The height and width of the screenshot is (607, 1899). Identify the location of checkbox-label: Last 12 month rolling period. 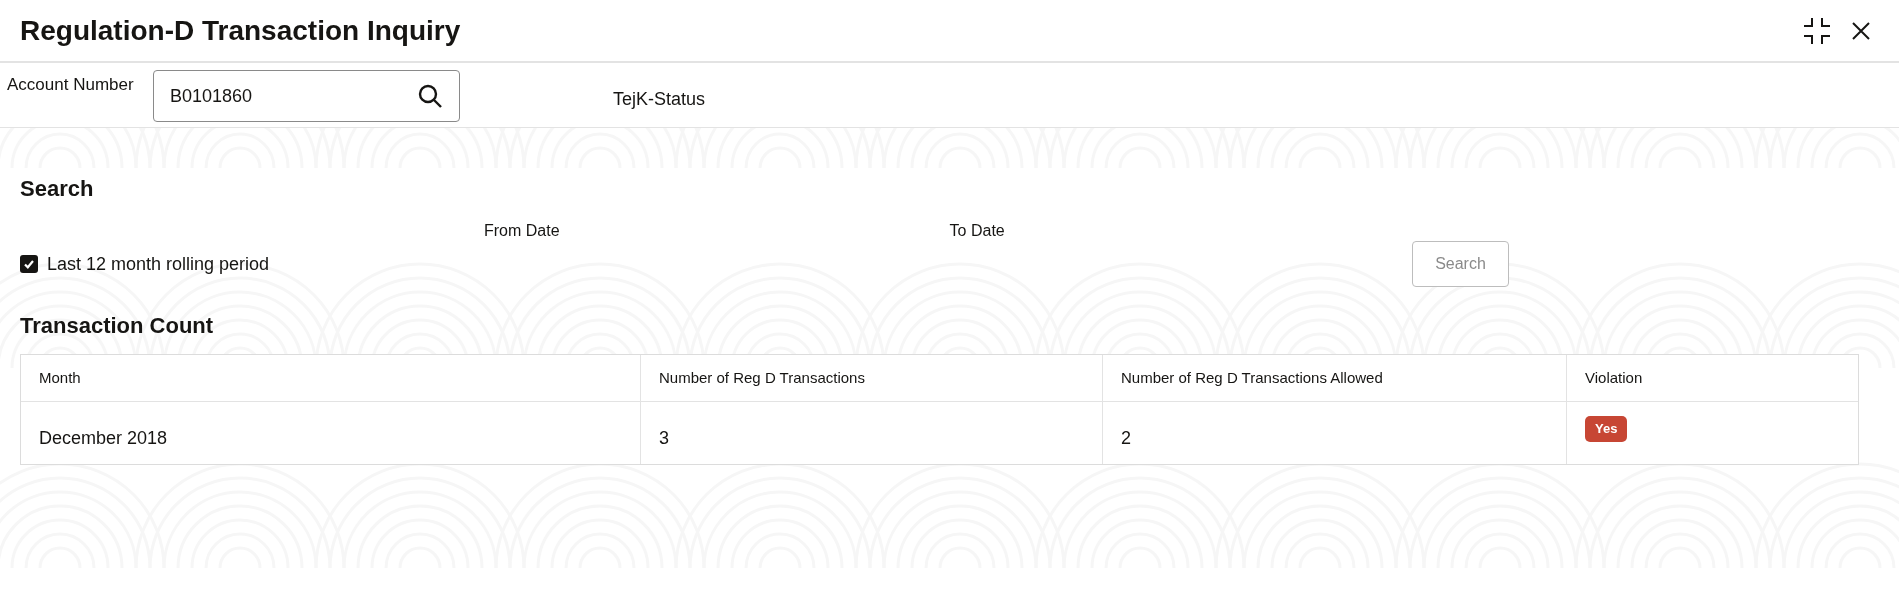
(158, 264).